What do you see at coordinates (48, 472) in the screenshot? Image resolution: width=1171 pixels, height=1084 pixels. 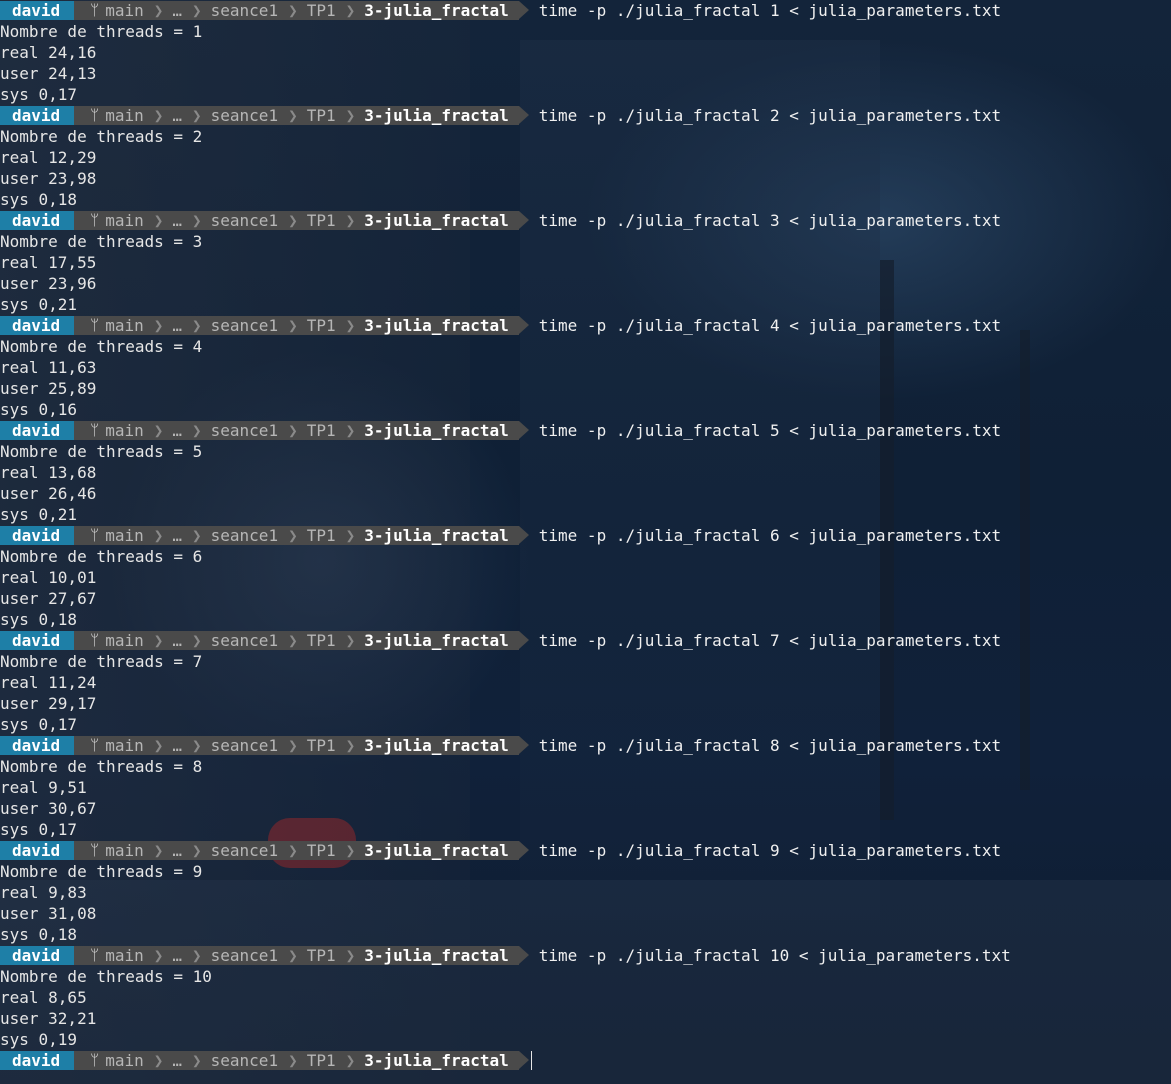 I see `output-line: real 13,68` at bounding box center [48, 472].